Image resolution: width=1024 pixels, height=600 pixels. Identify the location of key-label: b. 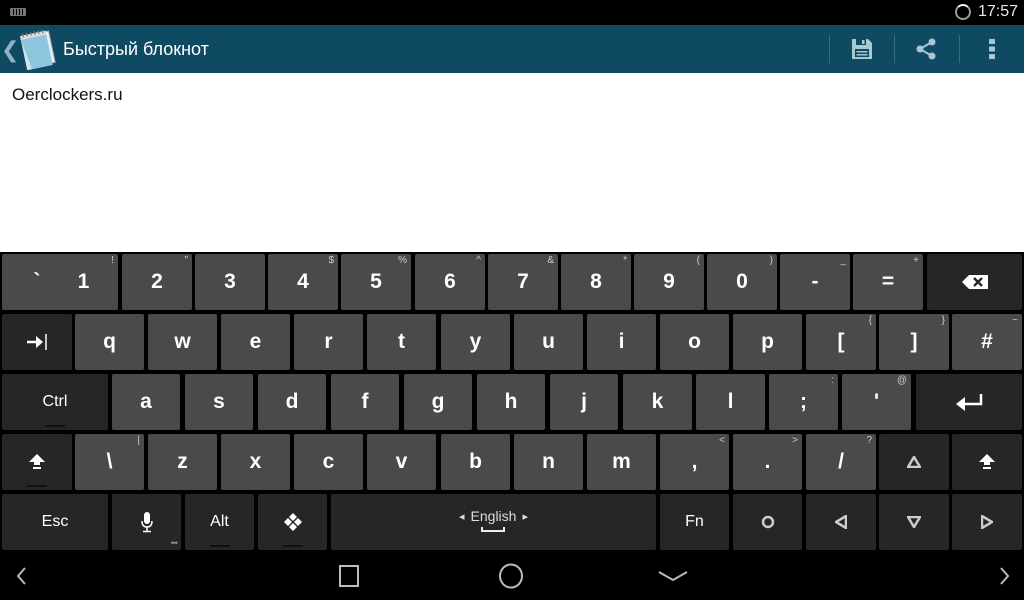
(475, 461).